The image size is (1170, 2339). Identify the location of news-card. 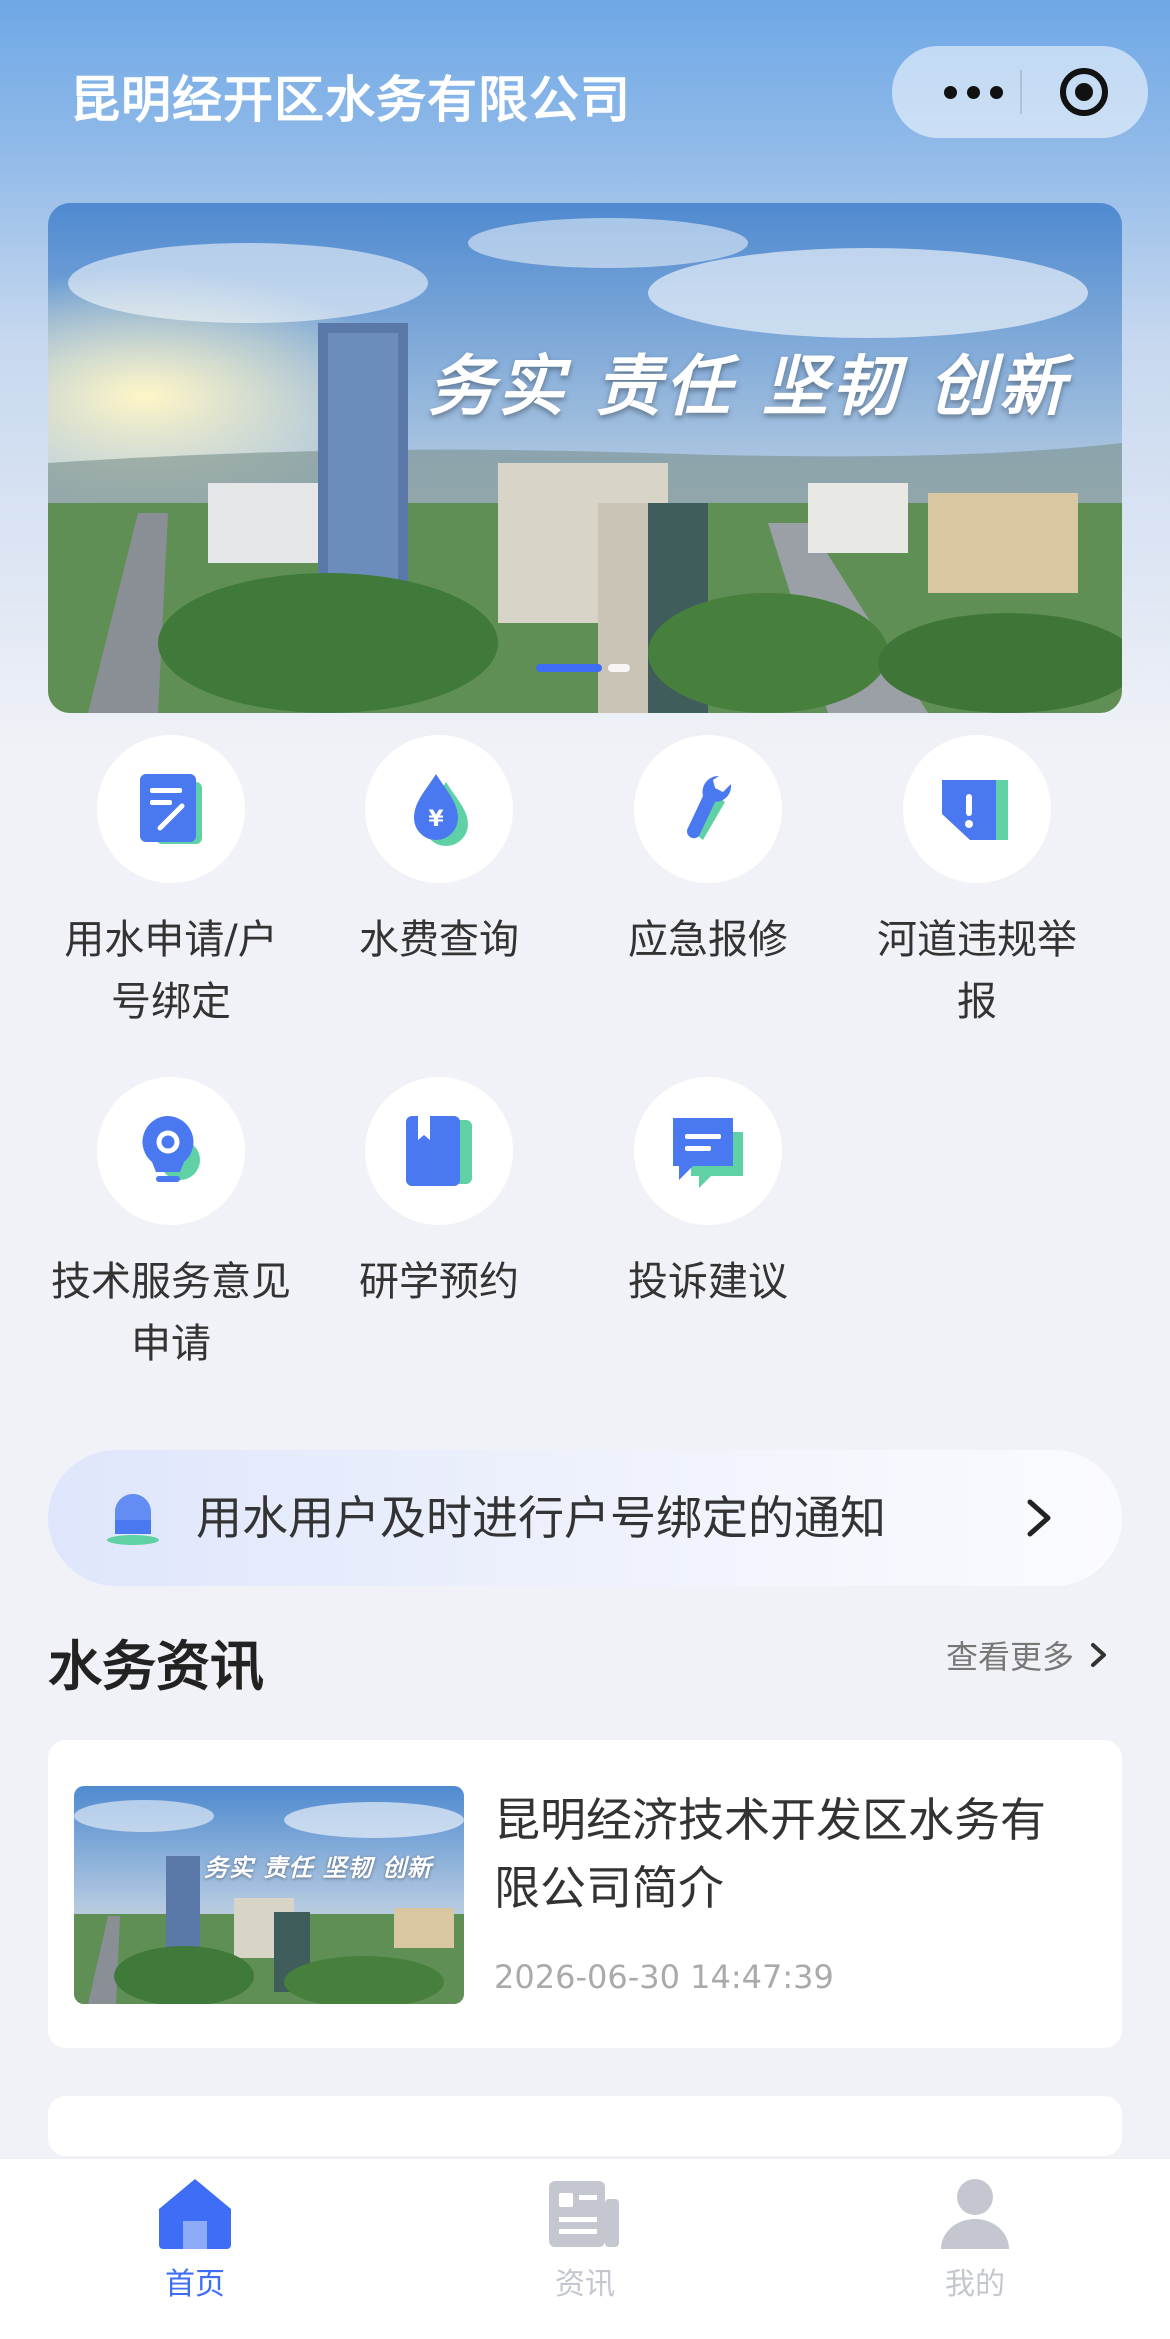
(585, 2126).